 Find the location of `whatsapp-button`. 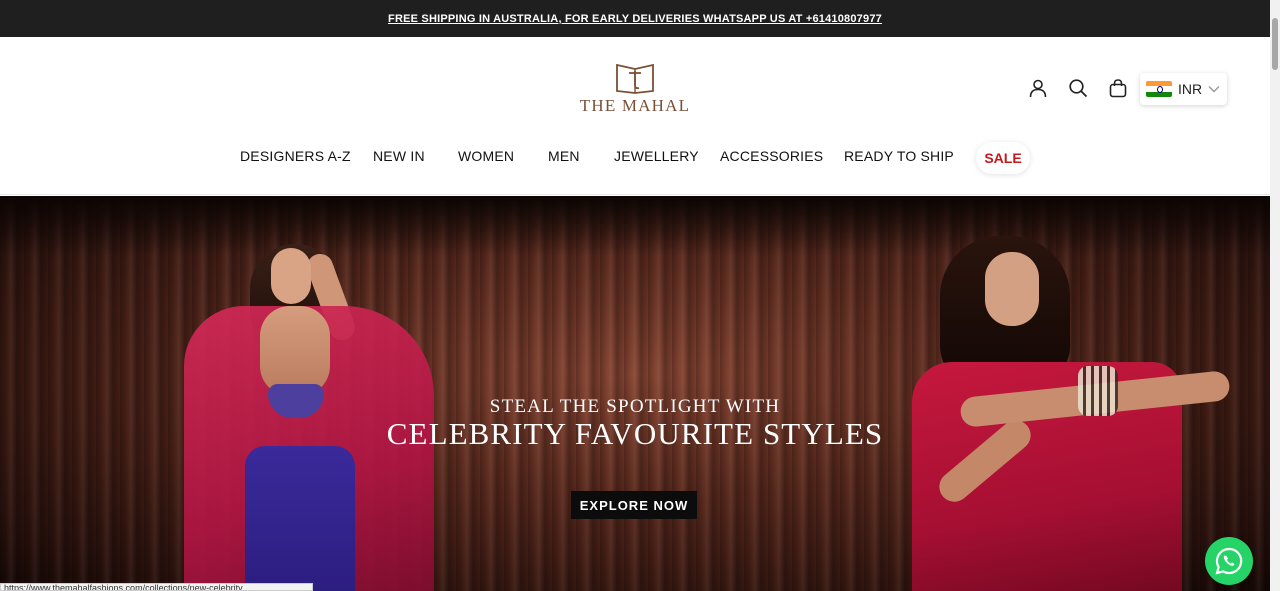

whatsapp-button is located at coordinates (1229, 561).